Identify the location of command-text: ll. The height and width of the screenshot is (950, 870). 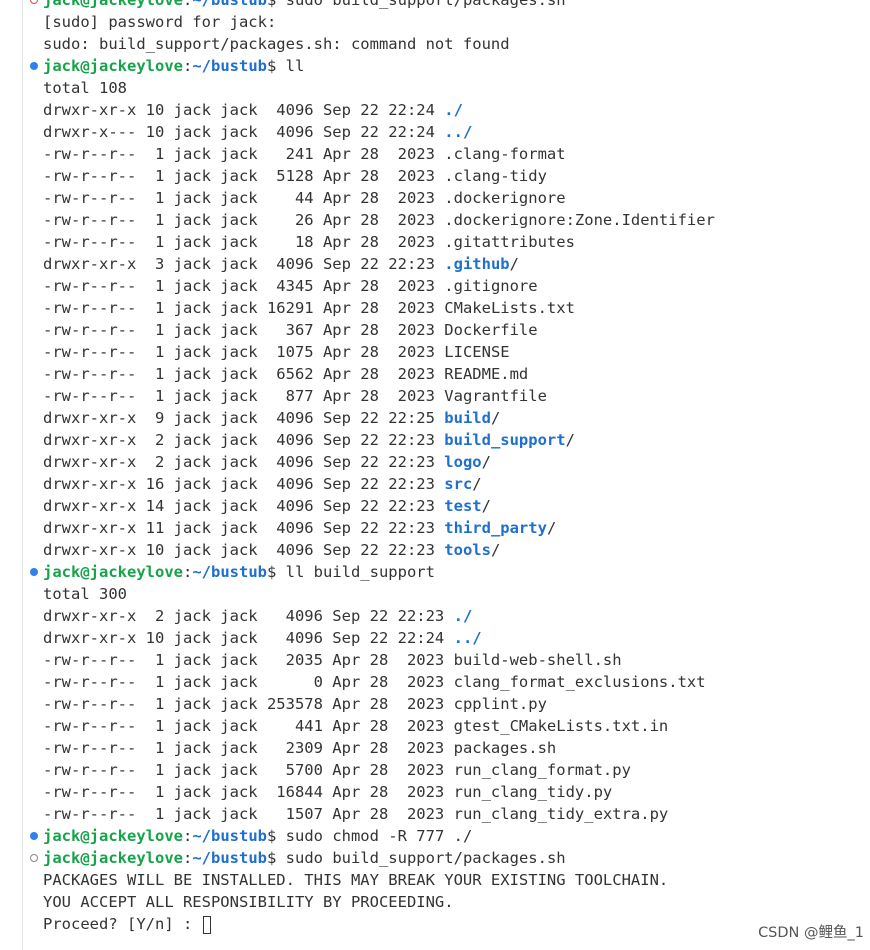
(295, 66).